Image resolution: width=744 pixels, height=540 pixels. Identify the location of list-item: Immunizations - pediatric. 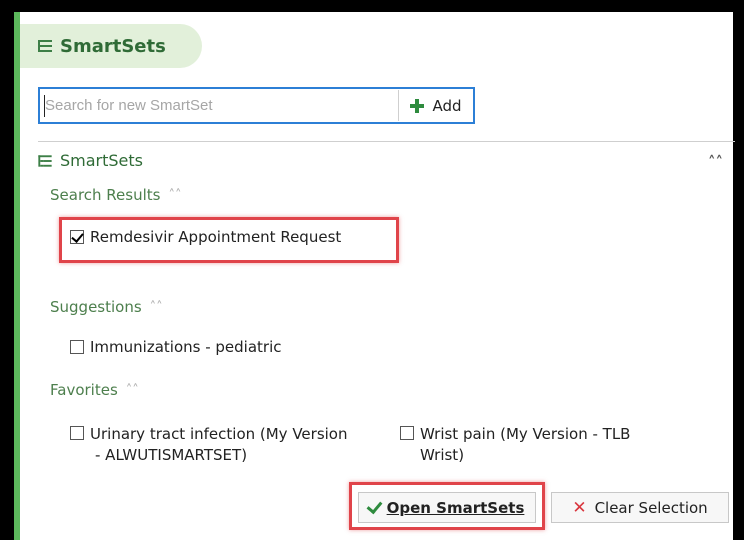
(175, 347).